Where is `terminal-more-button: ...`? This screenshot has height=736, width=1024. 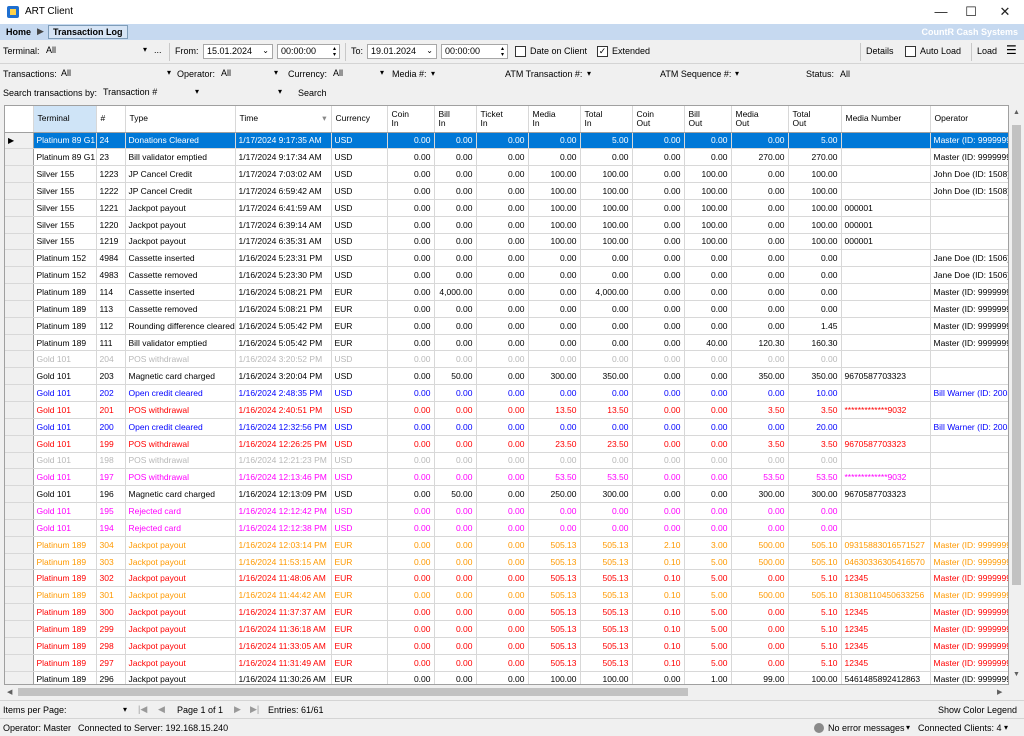 terminal-more-button: ... is located at coordinates (158, 50).